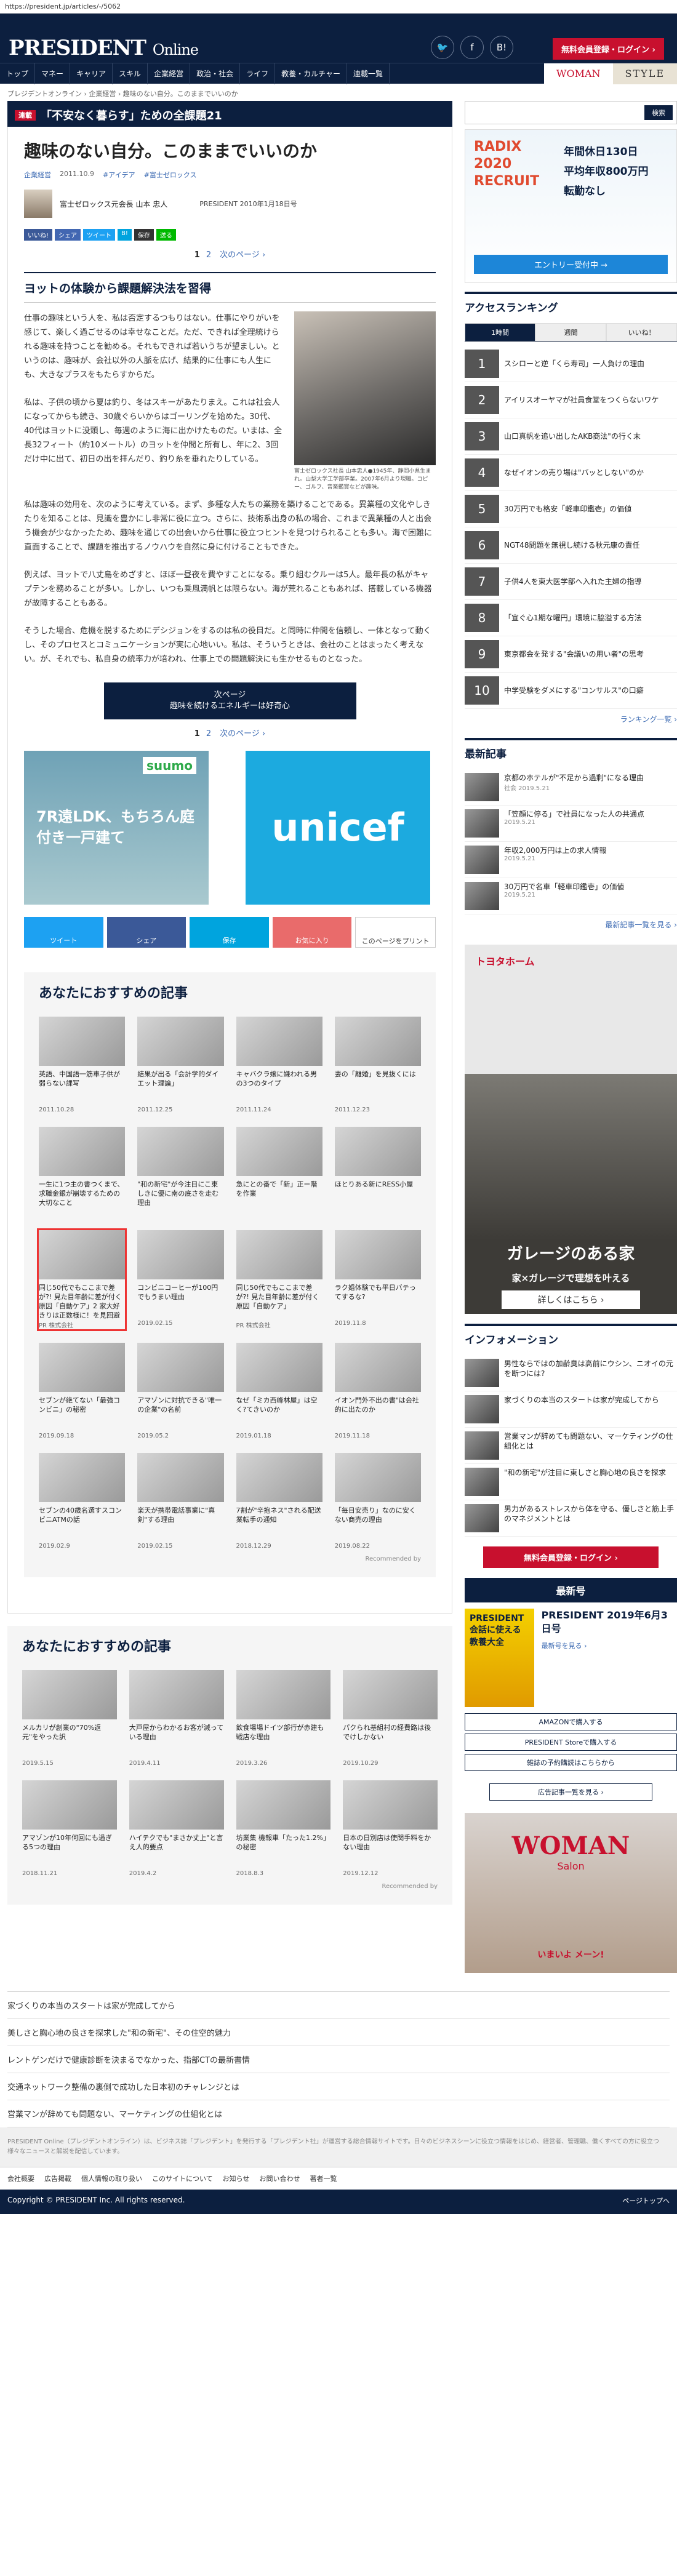  Describe the element at coordinates (279, 2178) in the screenshot. I see `footer-nav-link: お問い合わせ` at that location.